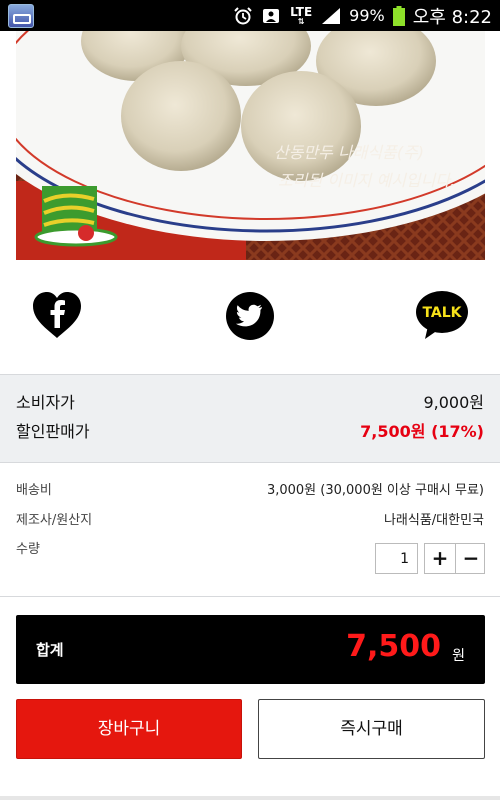  Describe the element at coordinates (396, 558) in the screenshot. I see `quantity-input: 1` at that location.